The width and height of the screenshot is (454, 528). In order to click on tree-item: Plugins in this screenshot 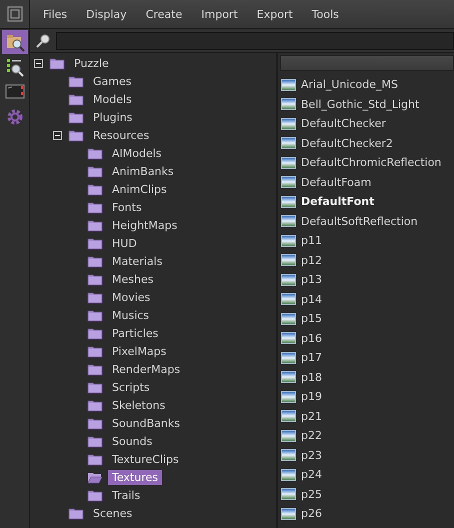, I will do `click(112, 117)`.